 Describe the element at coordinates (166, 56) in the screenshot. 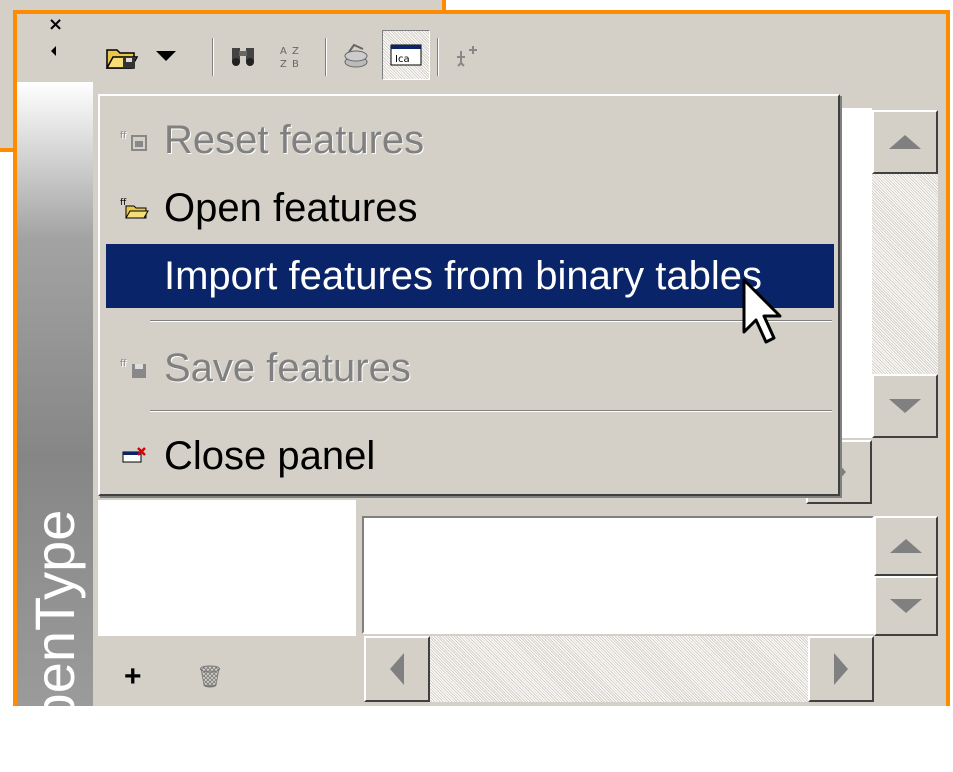

I see `dropdown-arrow-icon` at that location.